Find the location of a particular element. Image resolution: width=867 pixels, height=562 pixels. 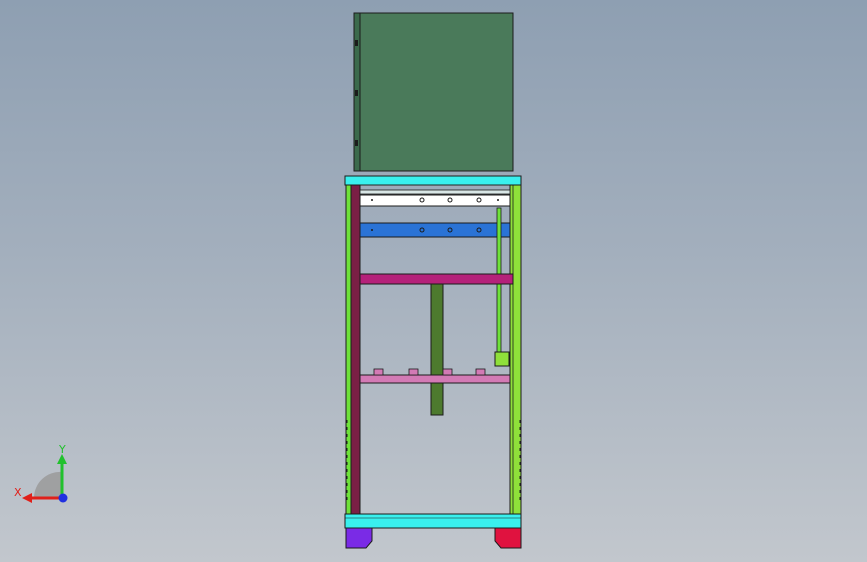

x-axis-arrowhead is located at coordinates (27, 498).